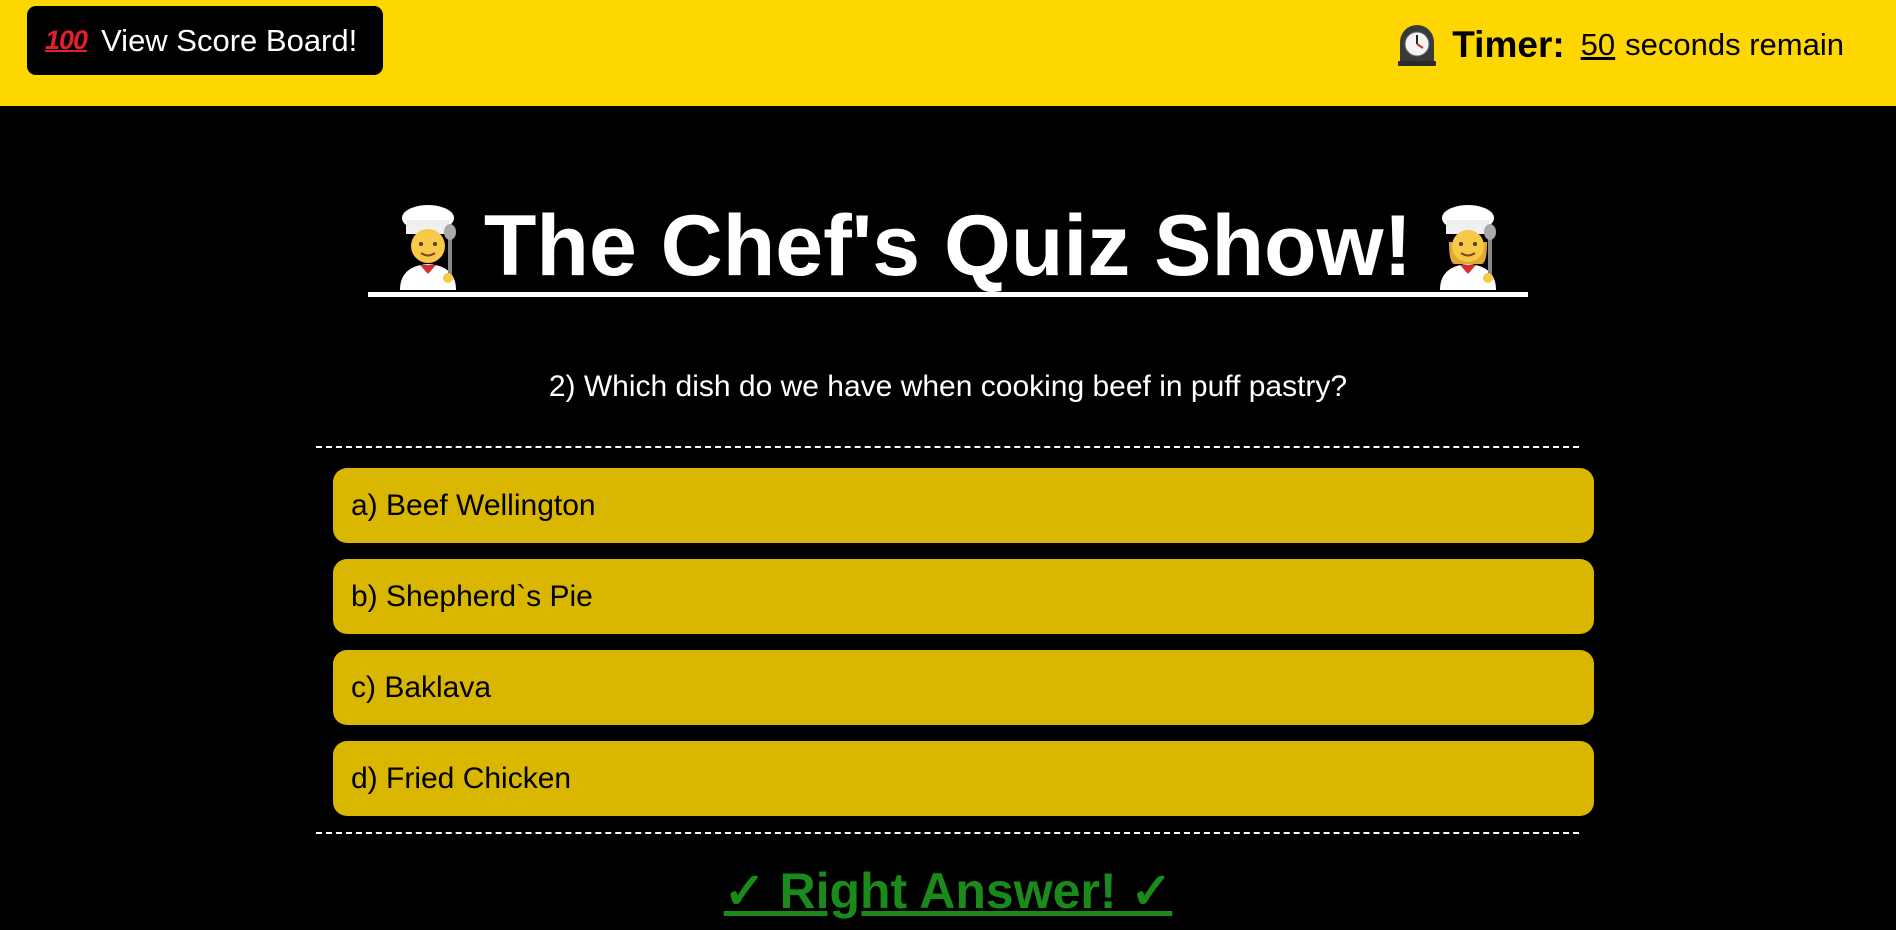 This screenshot has height=930, width=1896. What do you see at coordinates (1620, 45) in the screenshot?
I see `timer: Timer: 50 seconds remain` at bounding box center [1620, 45].